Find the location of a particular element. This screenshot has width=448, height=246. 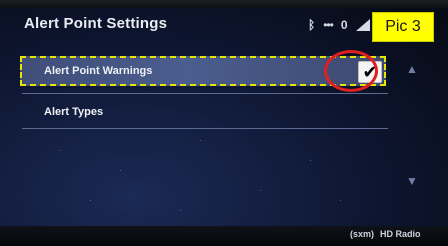

top-bezel is located at coordinates (224, 4).